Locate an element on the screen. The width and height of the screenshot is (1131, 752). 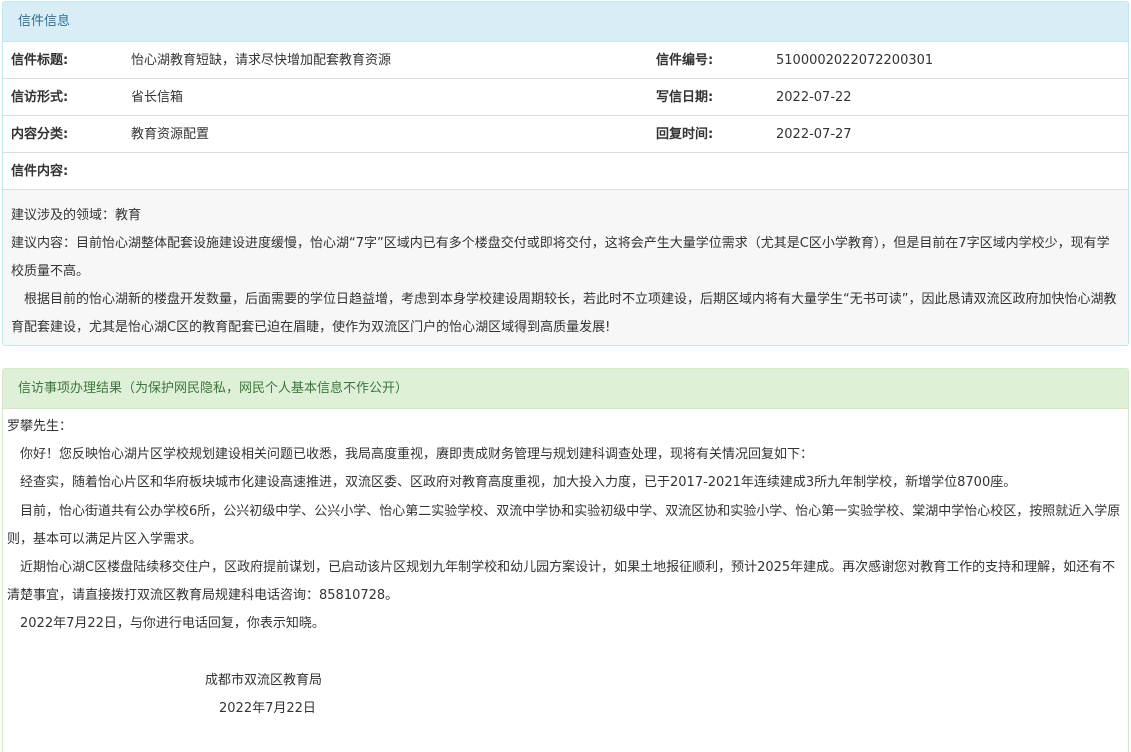
reply-time-value: 2022-07-27 is located at coordinates (814, 134).